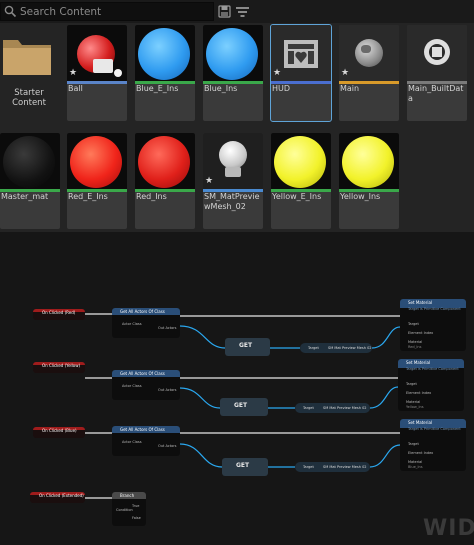  I want to click on asset-tile-hud: ★ HUD, so click(301, 73).